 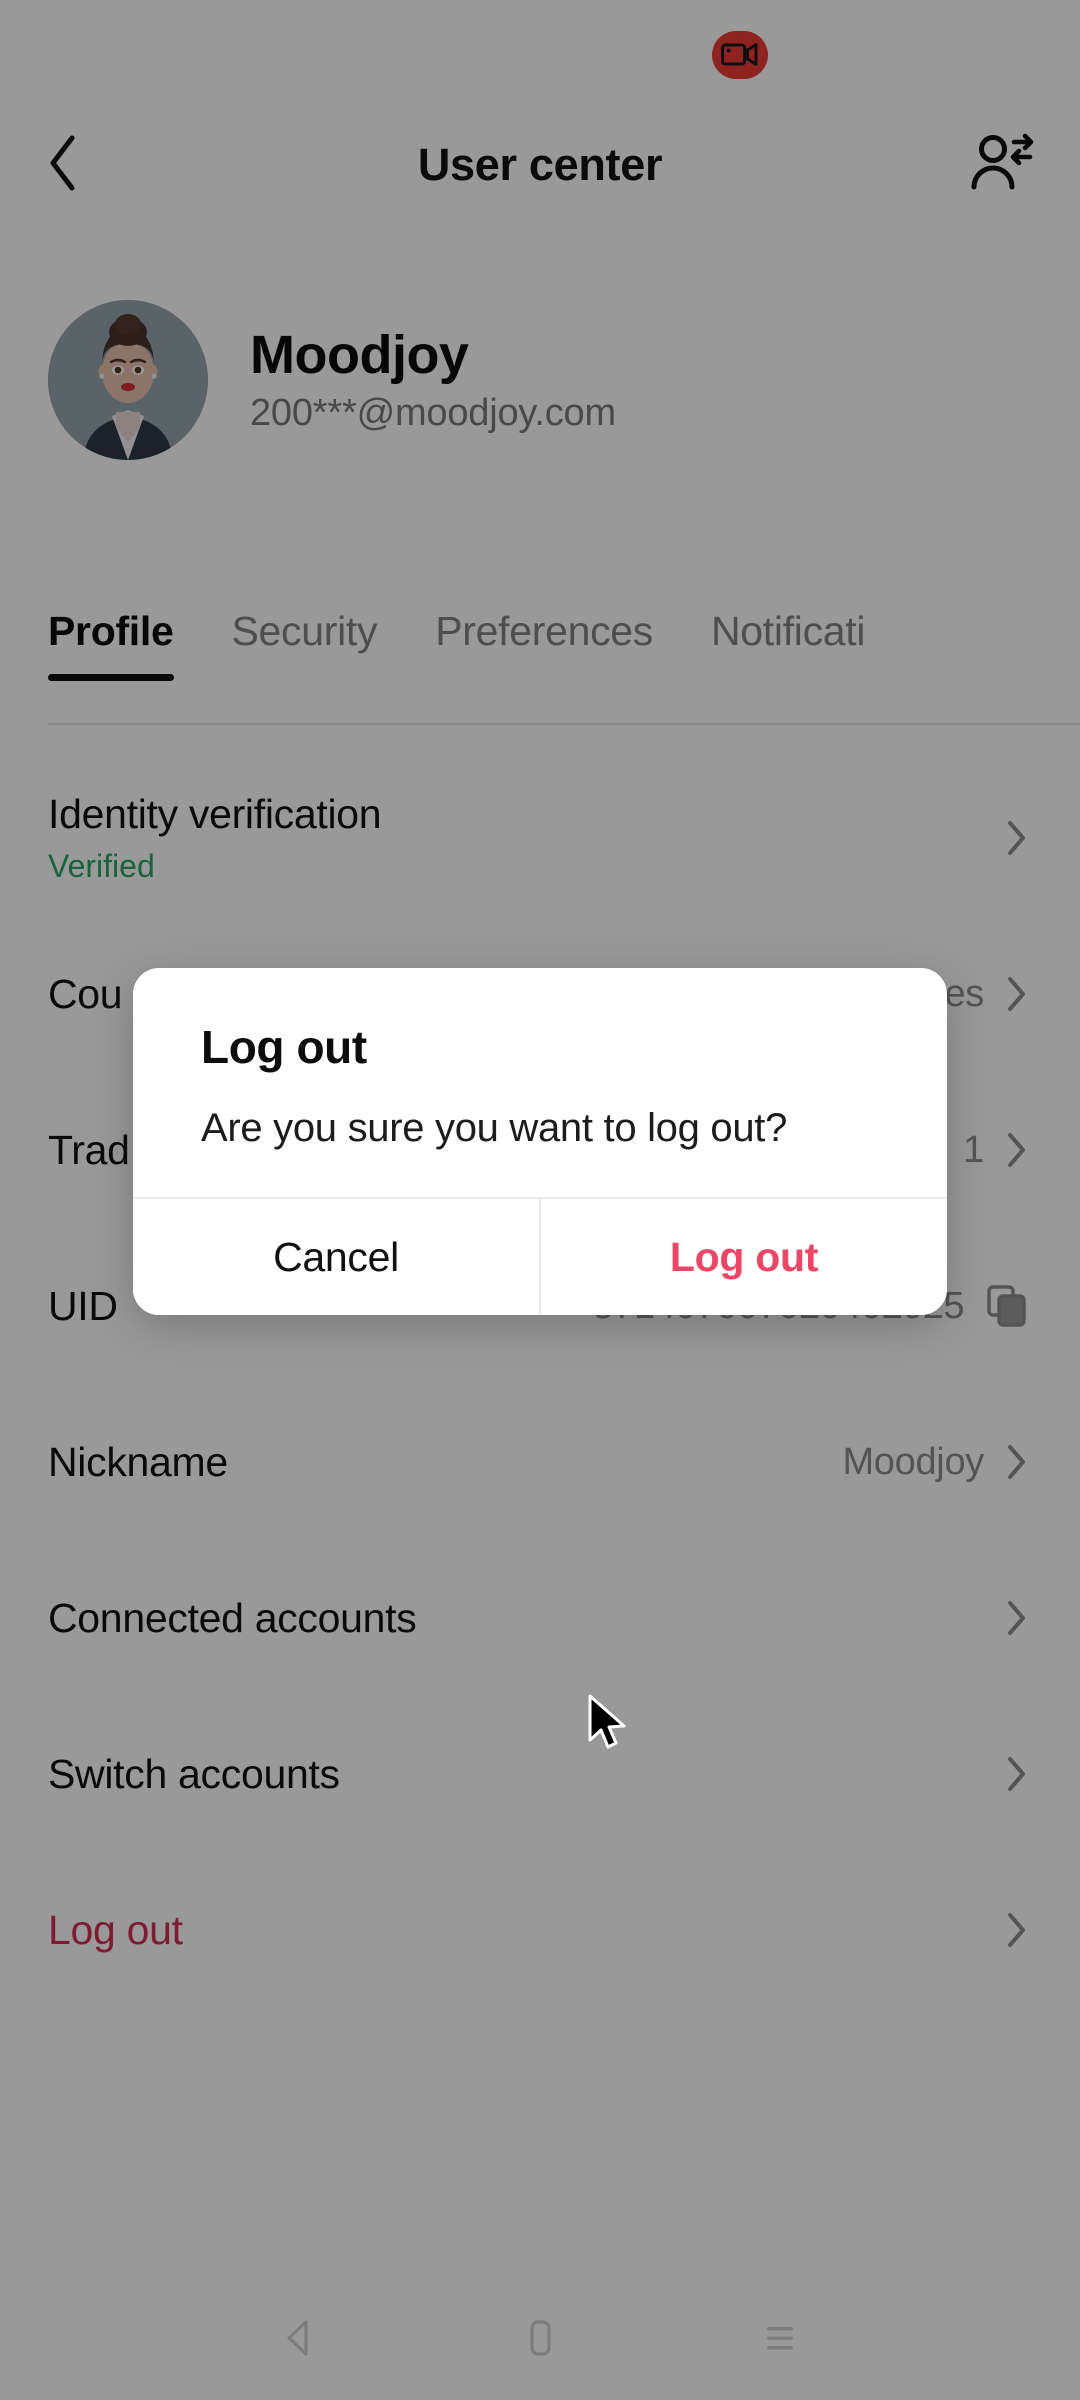 What do you see at coordinates (284, 1047) in the screenshot?
I see `dialog-title: Log out` at bounding box center [284, 1047].